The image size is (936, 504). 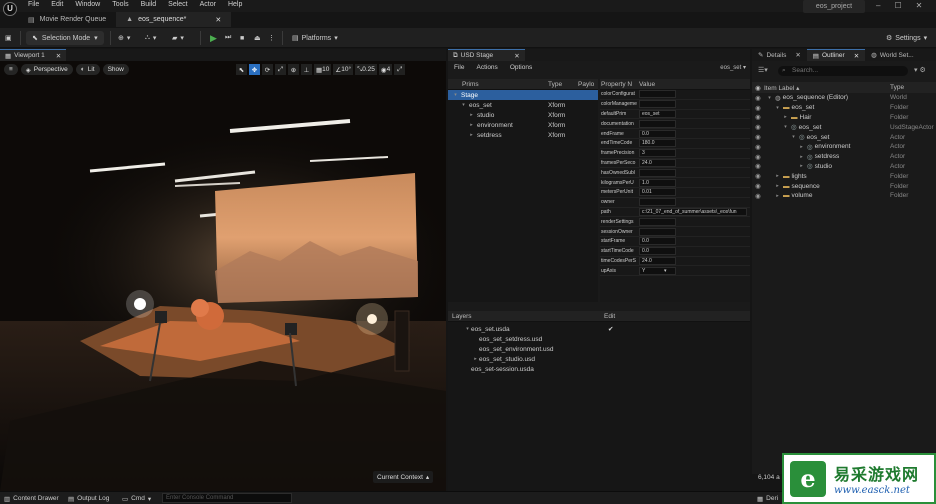 I want to click on prim-row: ▸ setdress Xform, so click(x=523, y=135).